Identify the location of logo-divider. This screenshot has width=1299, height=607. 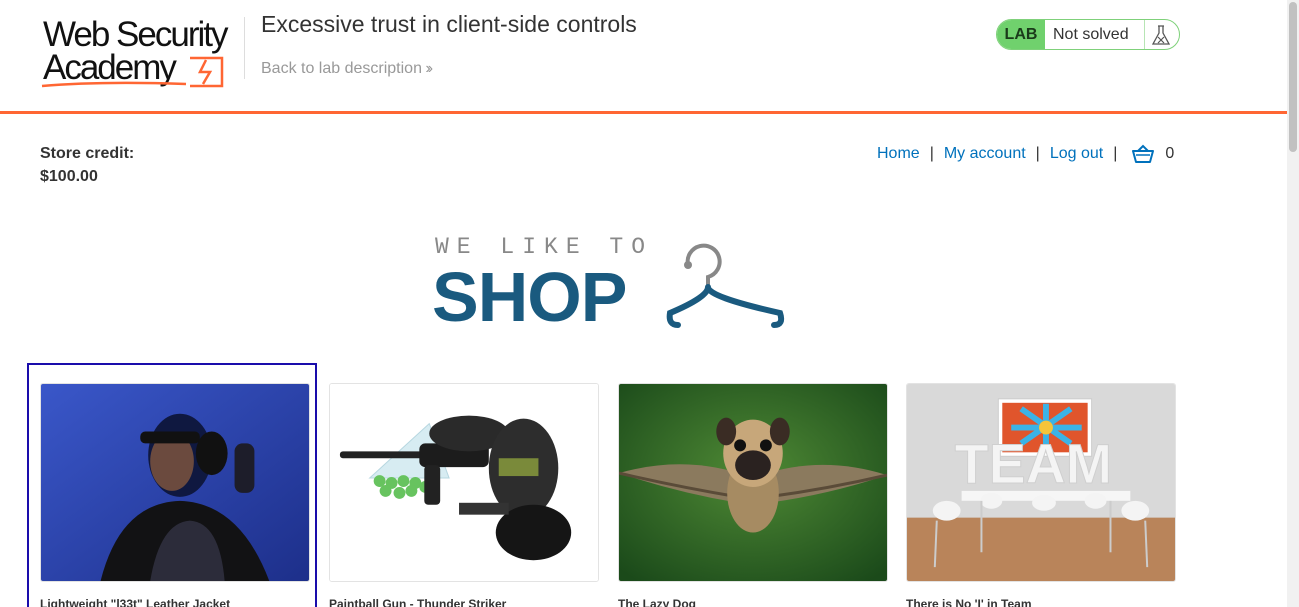
(244, 48).